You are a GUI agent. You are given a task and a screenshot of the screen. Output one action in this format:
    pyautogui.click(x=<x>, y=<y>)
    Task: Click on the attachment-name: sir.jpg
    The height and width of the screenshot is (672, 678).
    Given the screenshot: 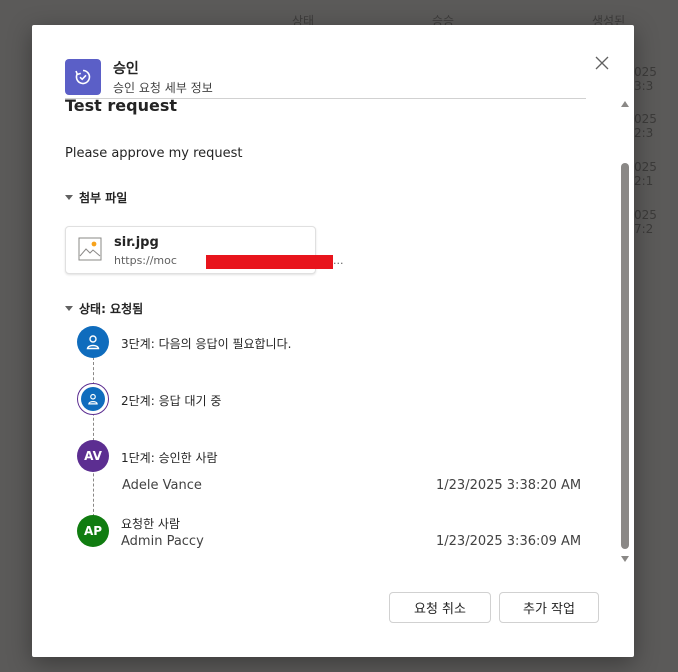 What is the action you would take?
    pyautogui.click(x=136, y=242)
    